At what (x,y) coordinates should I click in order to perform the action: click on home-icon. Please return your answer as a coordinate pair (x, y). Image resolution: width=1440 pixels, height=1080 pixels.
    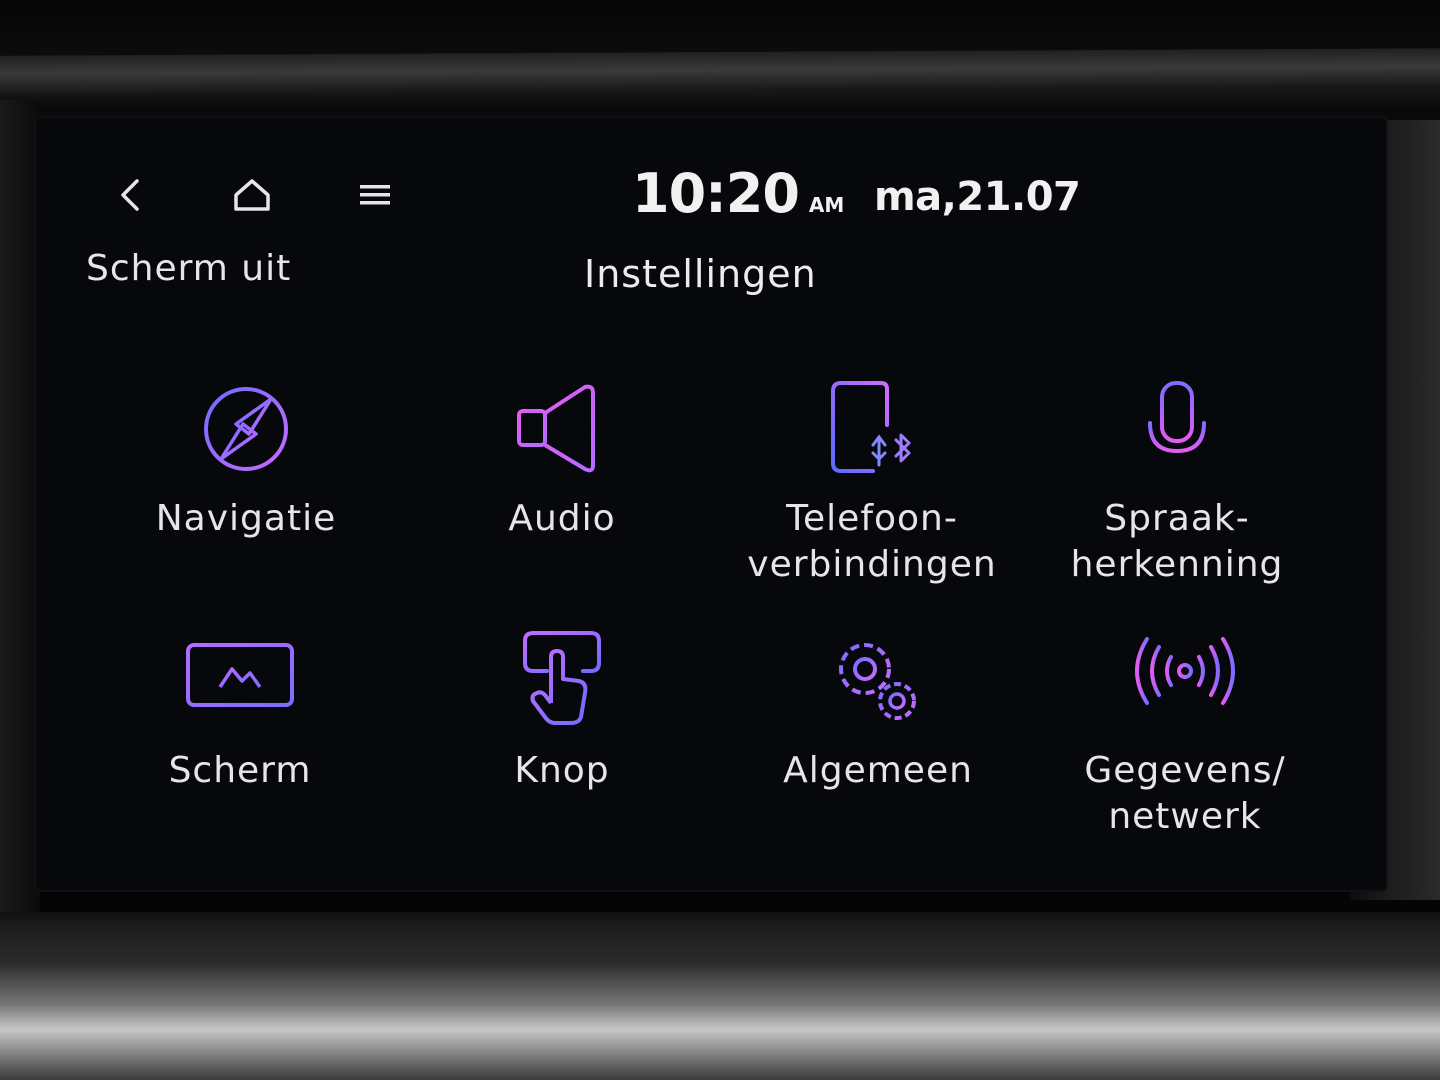
    Looking at the image, I should click on (252, 195).